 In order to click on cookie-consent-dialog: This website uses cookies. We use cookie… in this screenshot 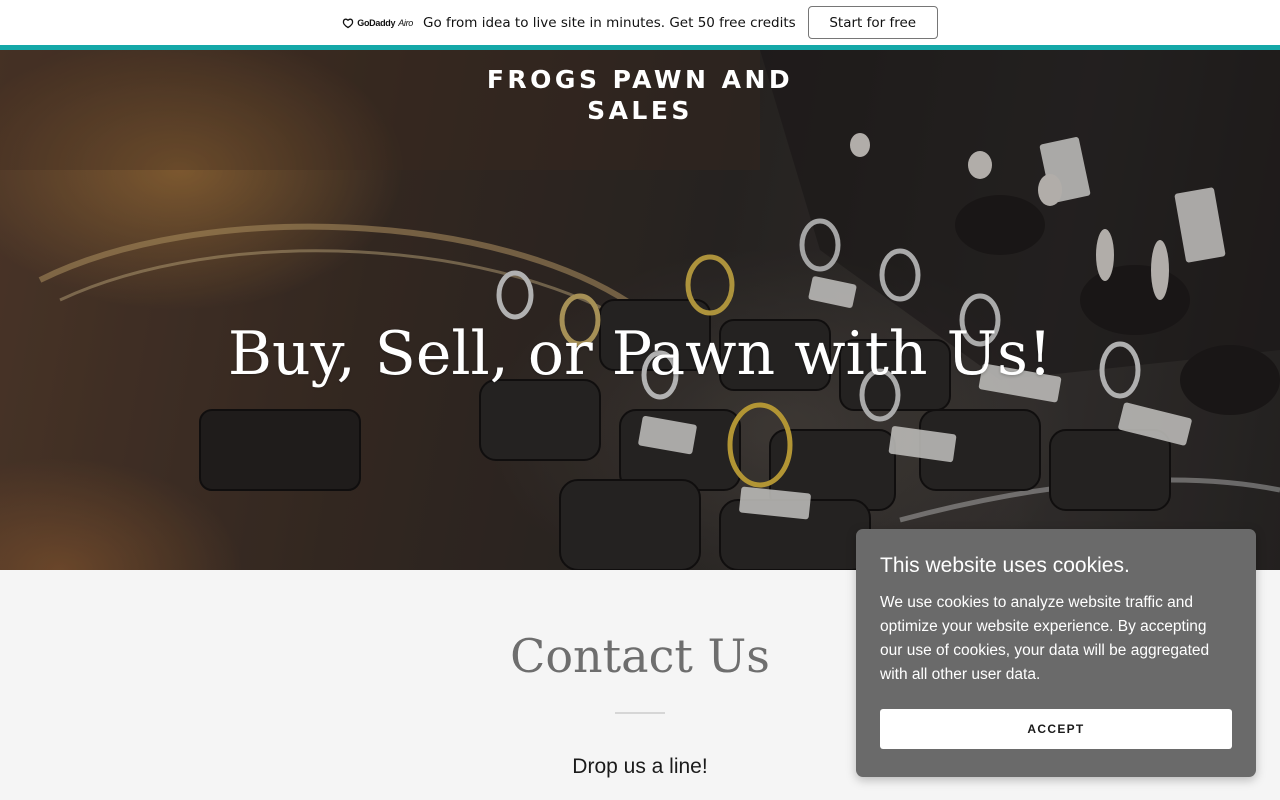, I will do `click(1056, 653)`.